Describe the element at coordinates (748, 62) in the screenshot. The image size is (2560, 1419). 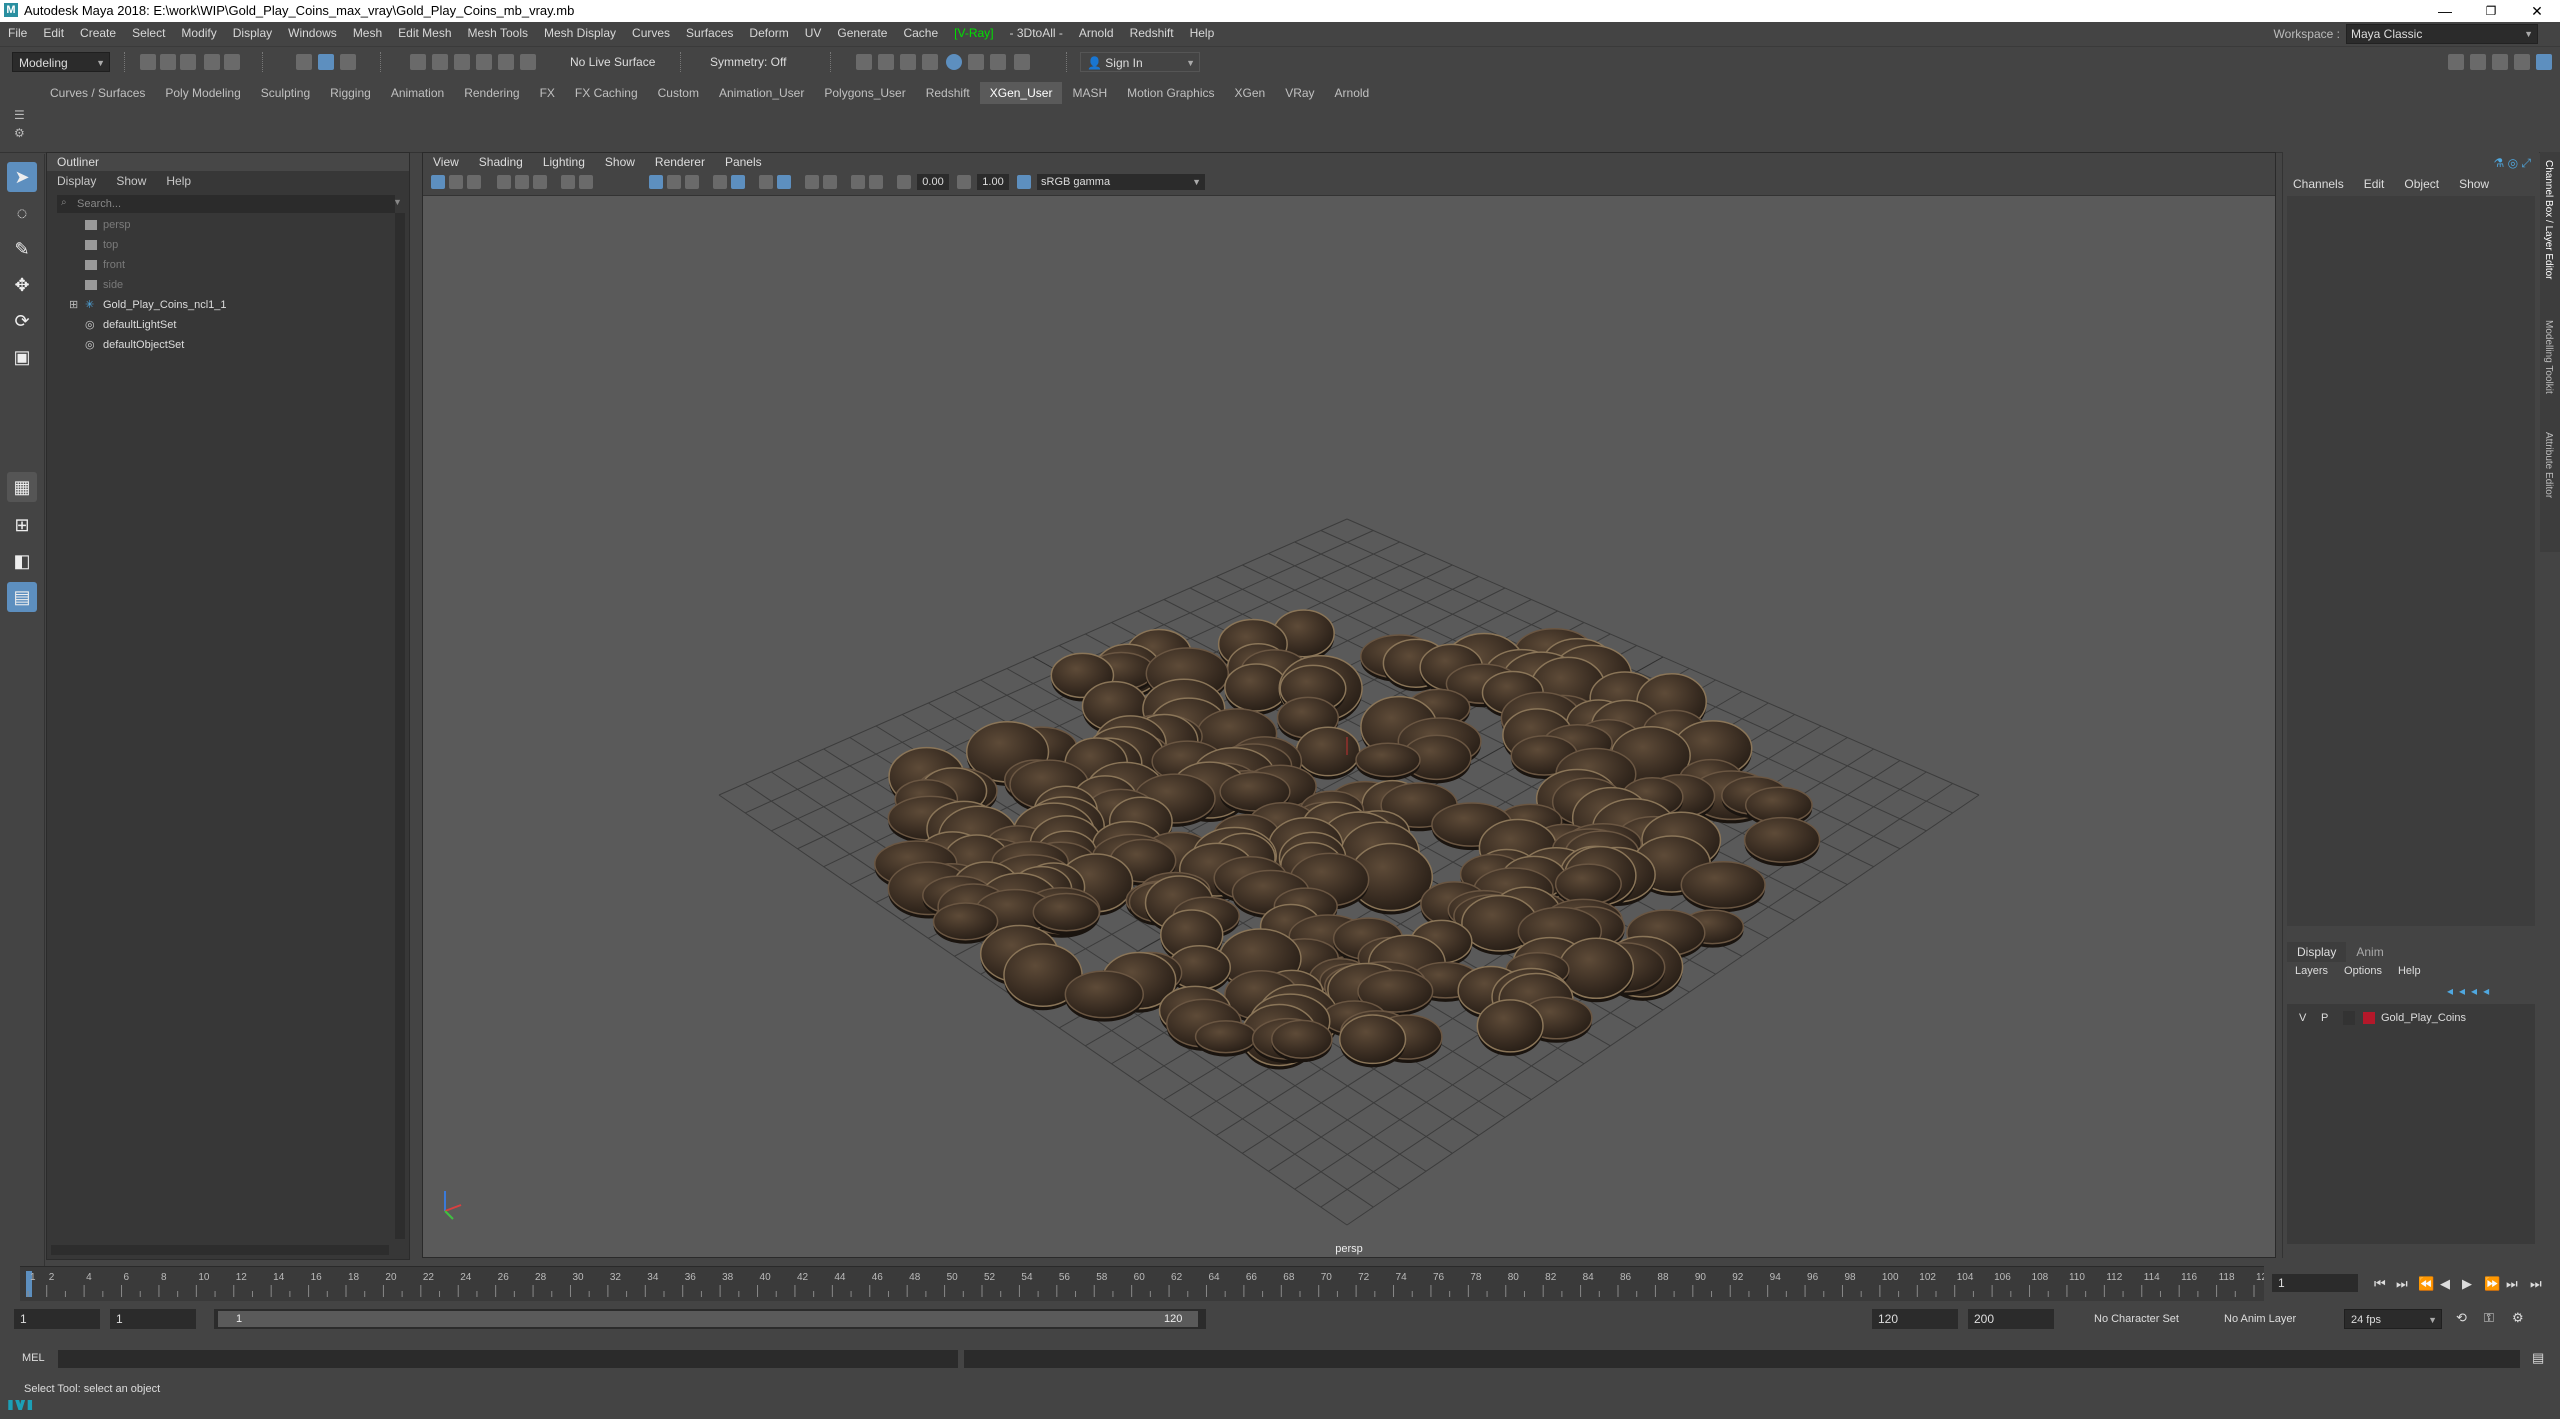
I see `symmetry-label: Symmetry: Off` at that location.